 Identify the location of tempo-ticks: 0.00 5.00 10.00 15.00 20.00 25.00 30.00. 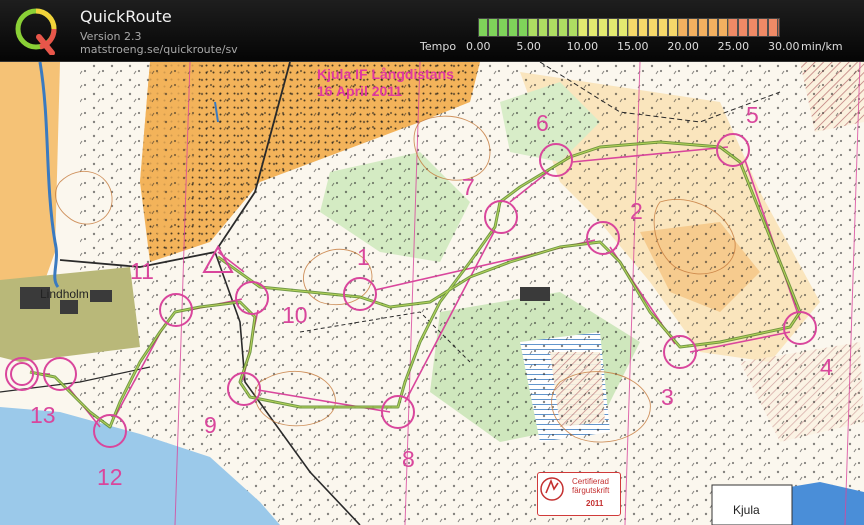
(636, 47).